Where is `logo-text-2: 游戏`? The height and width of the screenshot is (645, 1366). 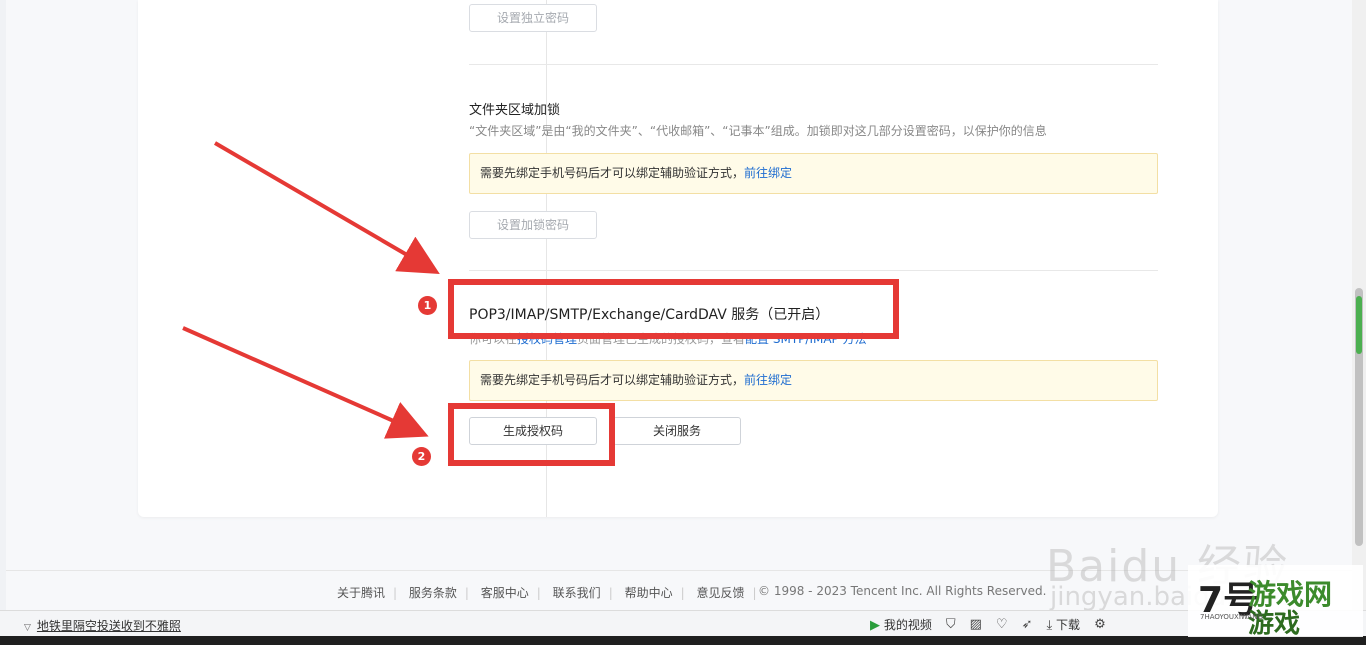
logo-text-2: 游戏 is located at coordinates (1274, 624).